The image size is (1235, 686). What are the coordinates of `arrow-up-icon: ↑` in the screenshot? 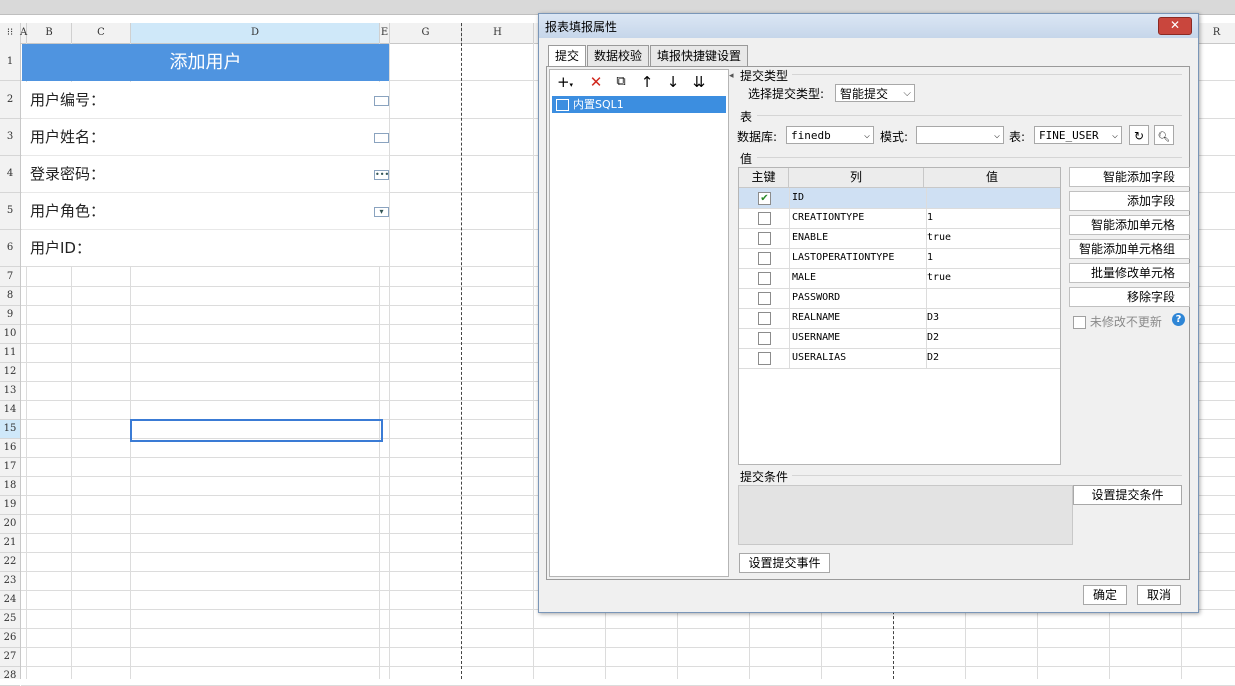 It's located at (647, 82).